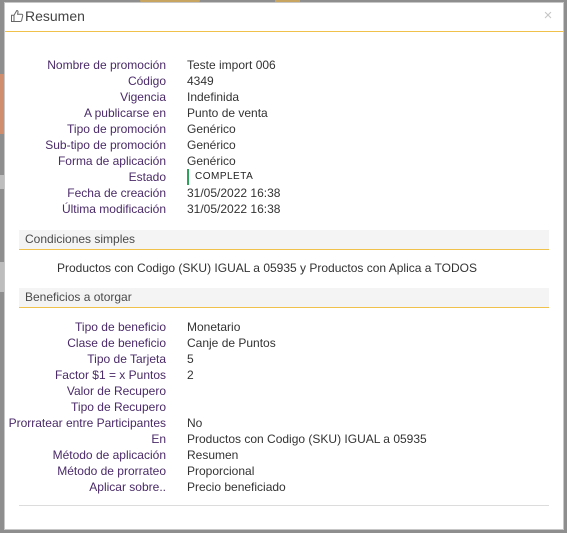 The image size is (567, 533). Describe the element at coordinates (109, 455) in the screenshot. I see `benefit-label: Método de aplicación` at that location.